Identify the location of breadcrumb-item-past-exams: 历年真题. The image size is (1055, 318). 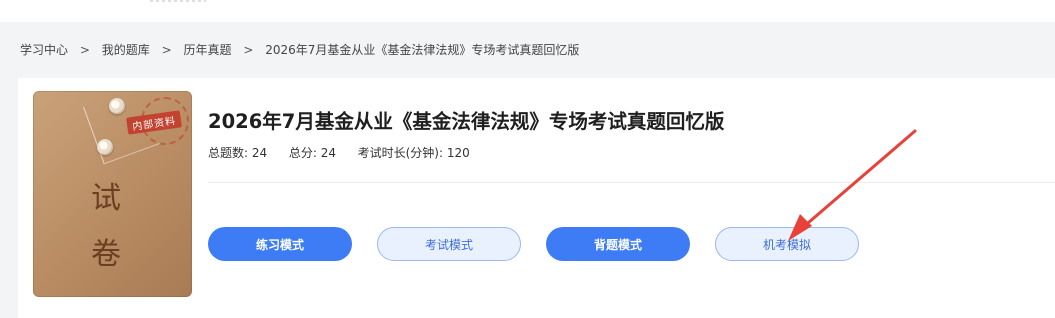
(207, 50).